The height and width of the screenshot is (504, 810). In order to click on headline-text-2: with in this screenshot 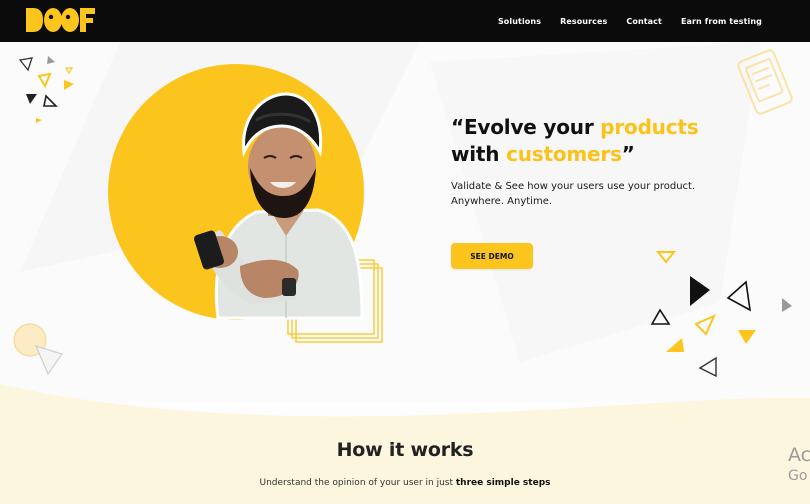, I will do `click(479, 154)`.